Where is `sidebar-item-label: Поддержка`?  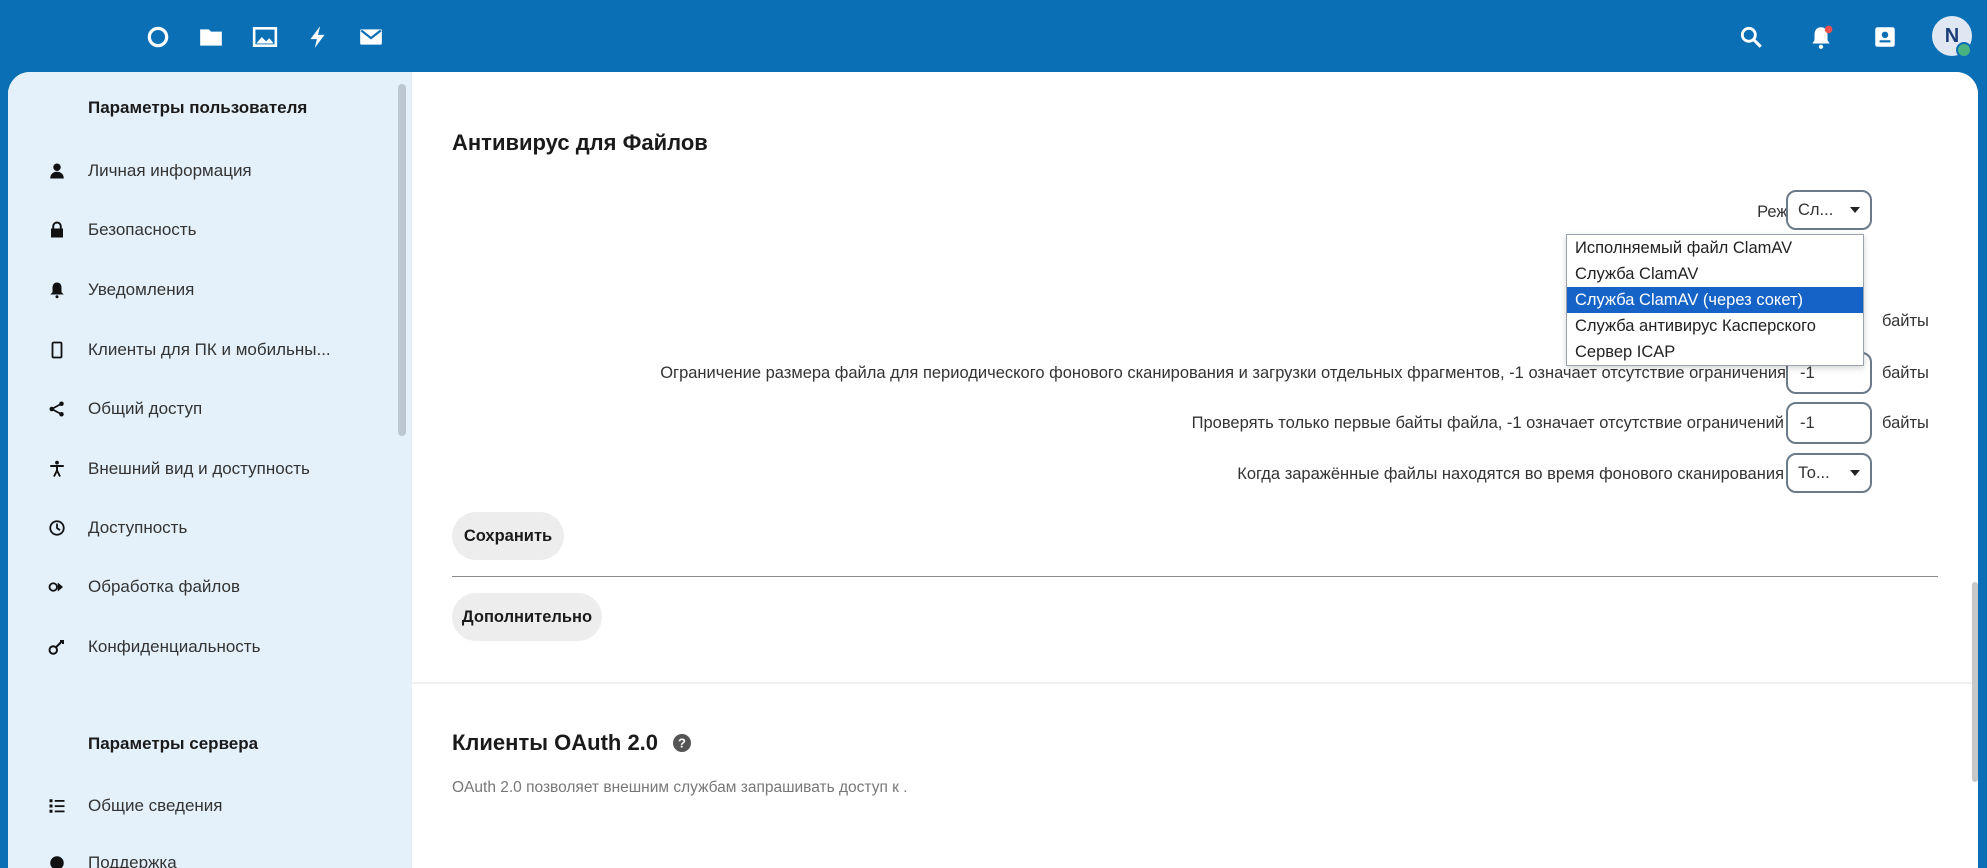 sidebar-item-label: Поддержка is located at coordinates (132, 860).